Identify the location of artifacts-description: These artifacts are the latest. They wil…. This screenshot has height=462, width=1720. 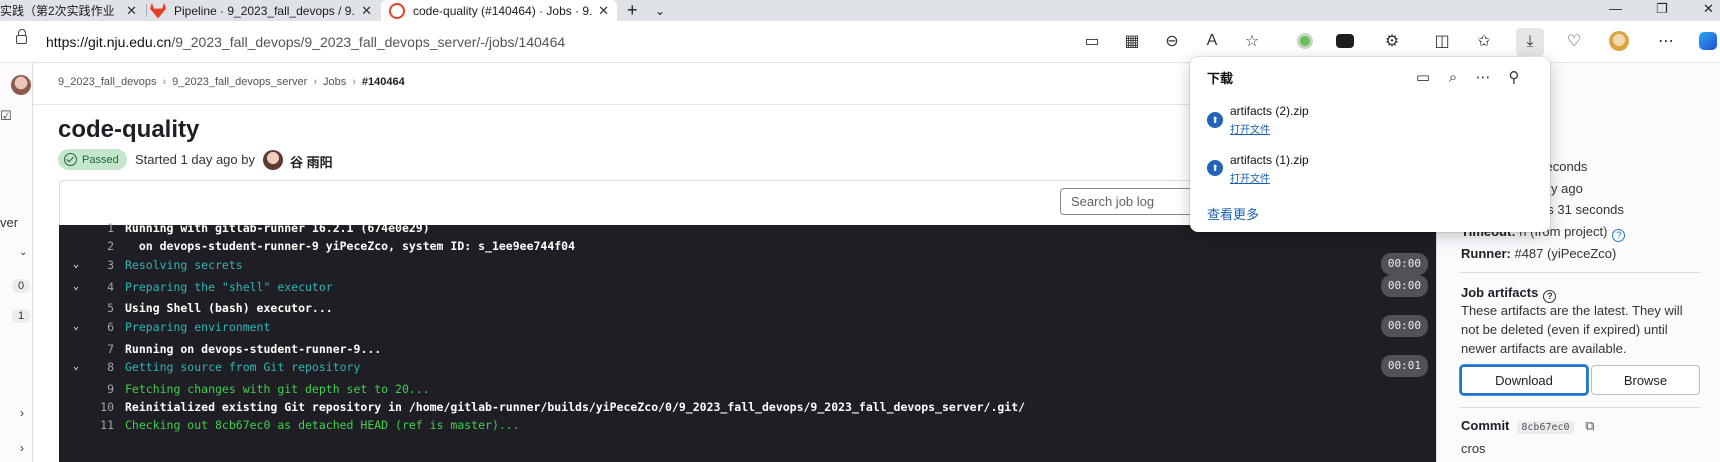
(1572, 310).